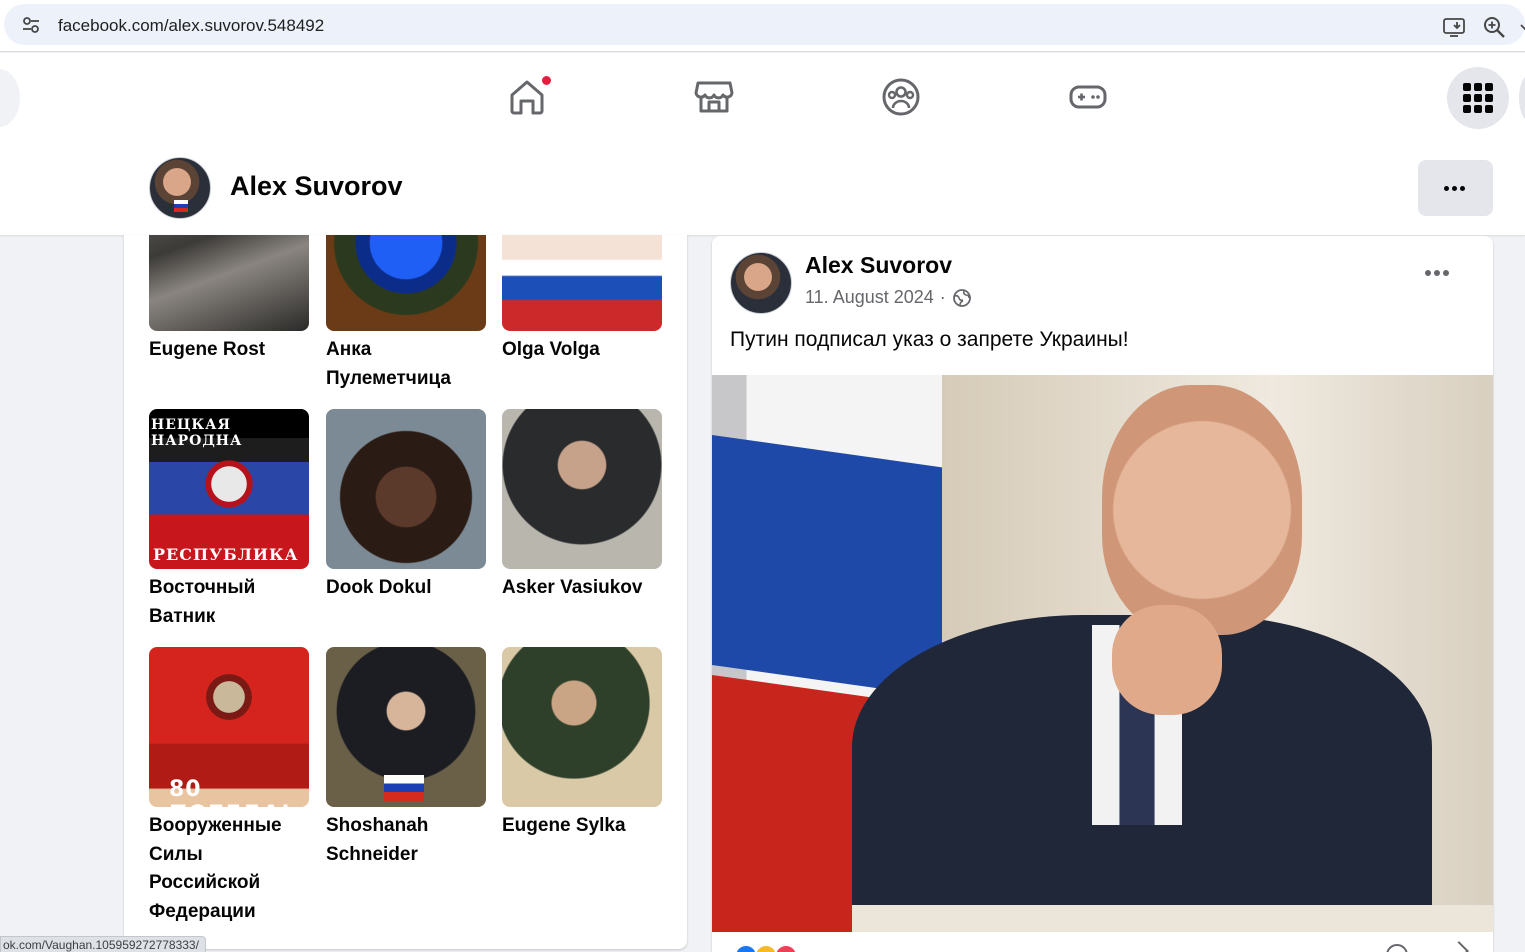 This screenshot has height=952, width=1525. Describe the element at coordinates (929, 339) in the screenshot. I see `post-text: Путин подписал указ о запрете Украины!` at that location.